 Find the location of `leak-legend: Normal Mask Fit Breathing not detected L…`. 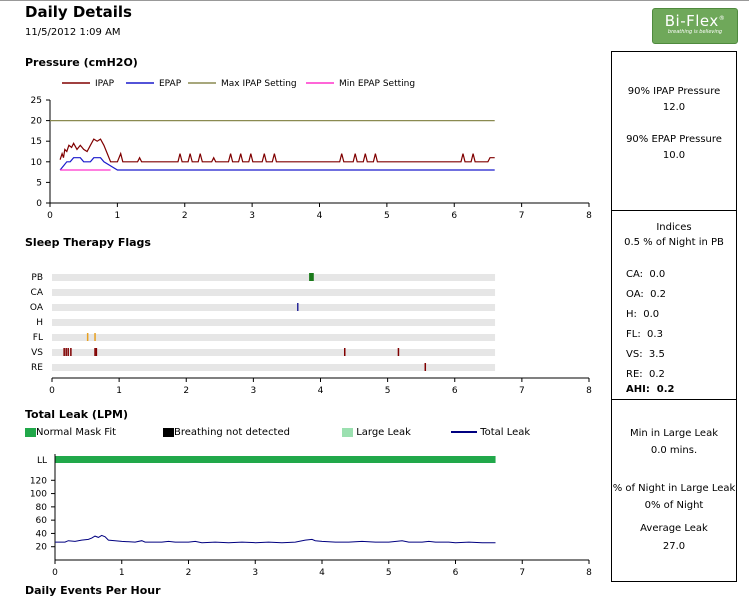

leak-legend: Normal Mask Fit Breathing not detected L… is located at coordinates (302, 433).